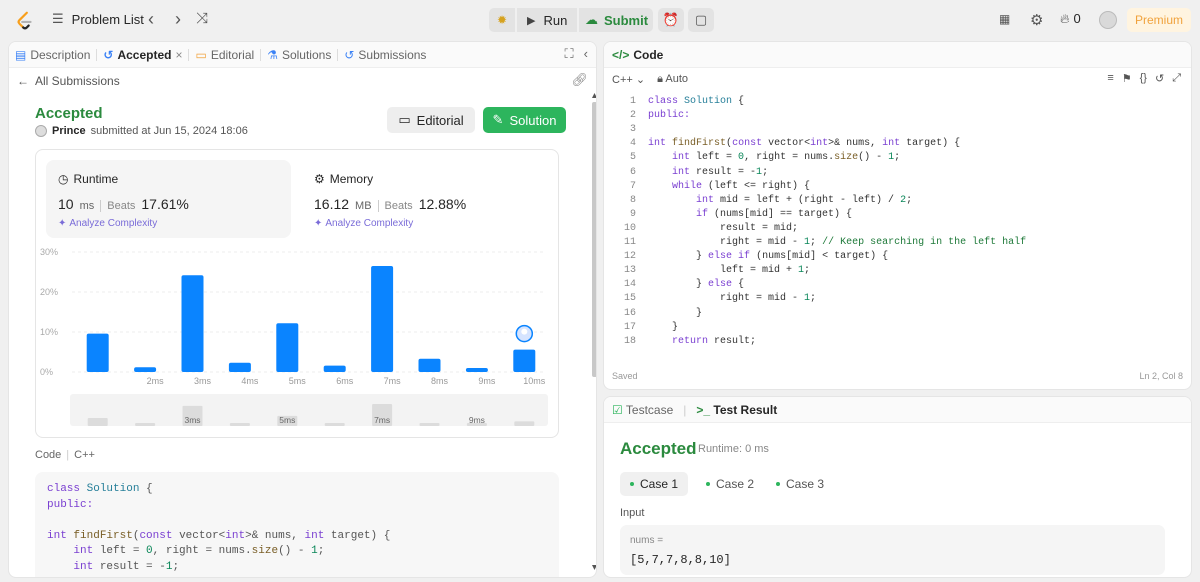 This screenshot has height=582, width=1200. What do you see at coordinates (672, 79) in the screenshot?
I see `auto-mode: 🔒︎ Auto` at bounding box center [672, 79].